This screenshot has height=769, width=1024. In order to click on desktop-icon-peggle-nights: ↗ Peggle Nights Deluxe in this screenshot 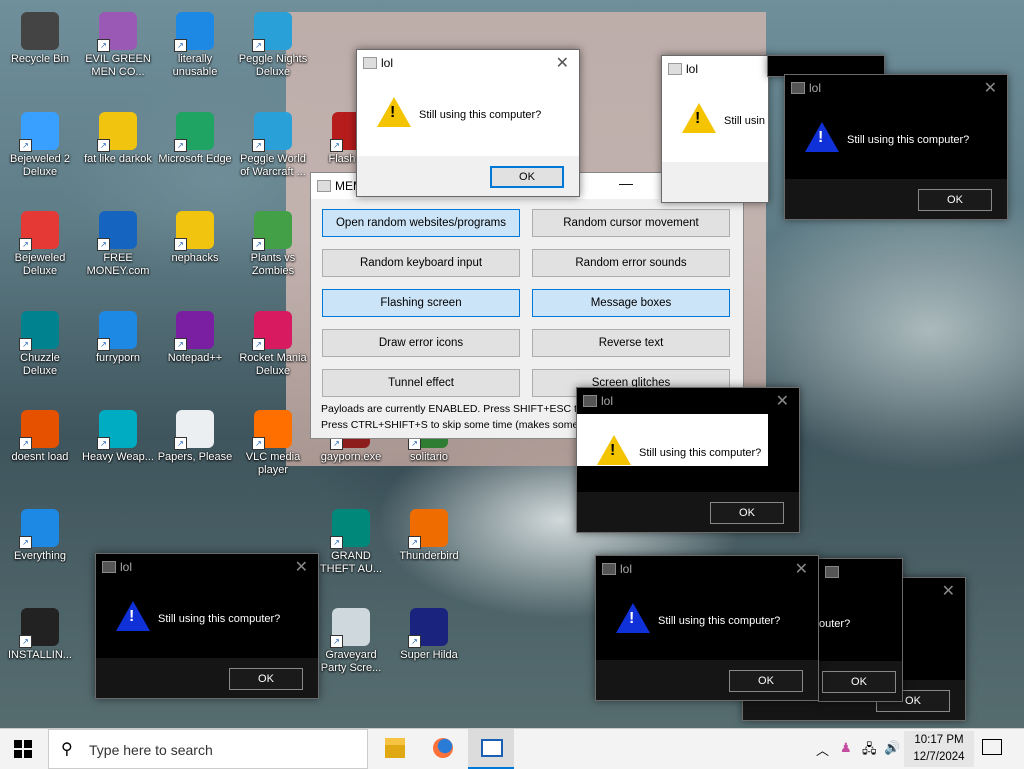, I will do `click(273, 42)`.